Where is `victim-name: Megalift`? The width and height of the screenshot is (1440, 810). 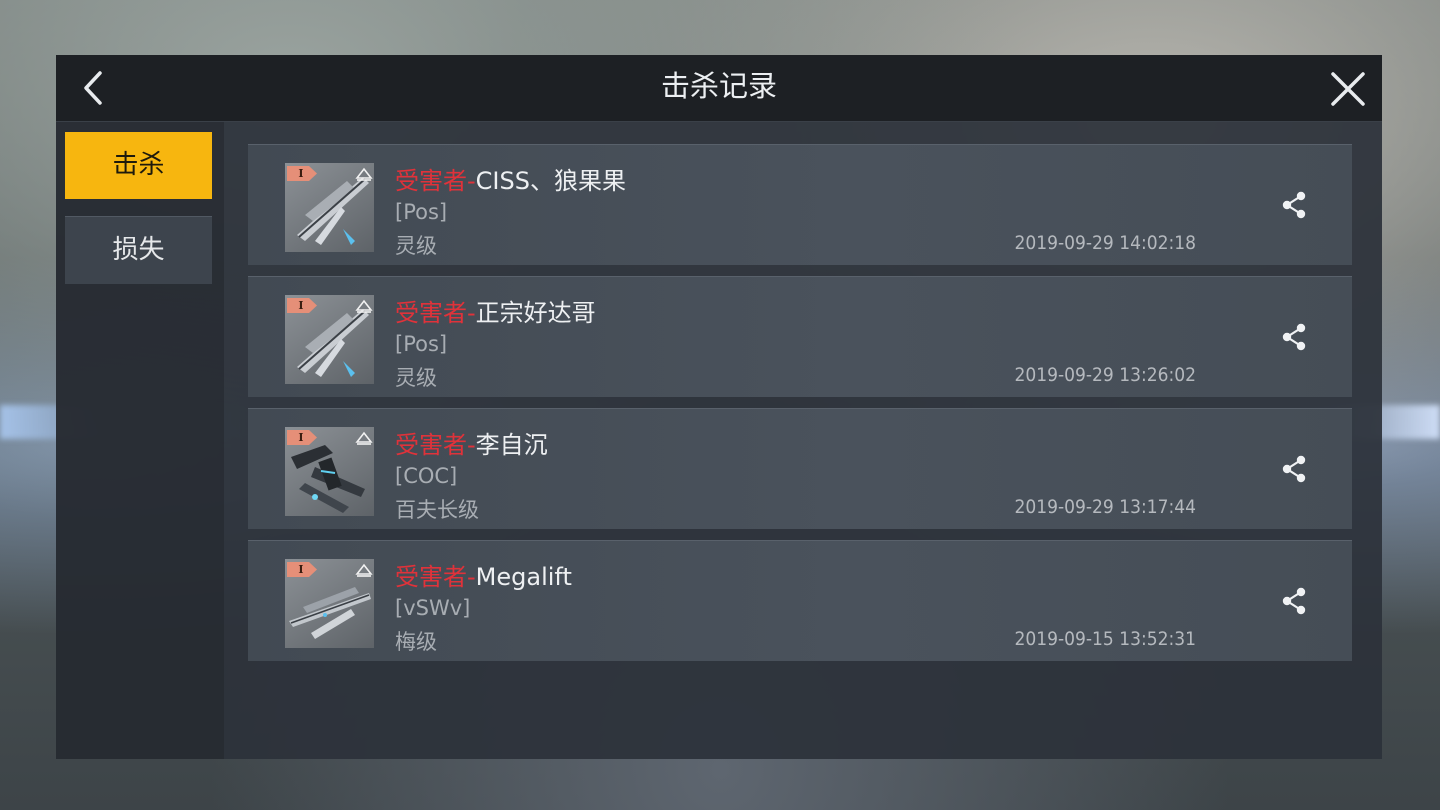 victim-name: Megalift is located at coordinates (523, 577).